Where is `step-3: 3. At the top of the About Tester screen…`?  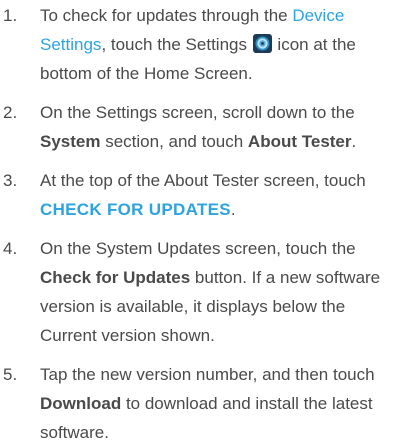 step-3: 3. At the top of the About Tester screen… is located at coordinates (204, 195).